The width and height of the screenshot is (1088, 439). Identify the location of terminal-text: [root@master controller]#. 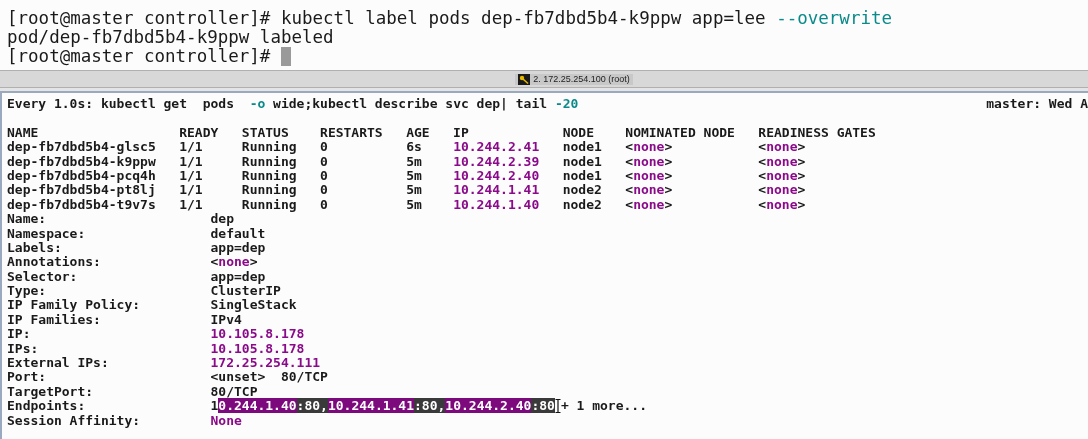
(139, 56).